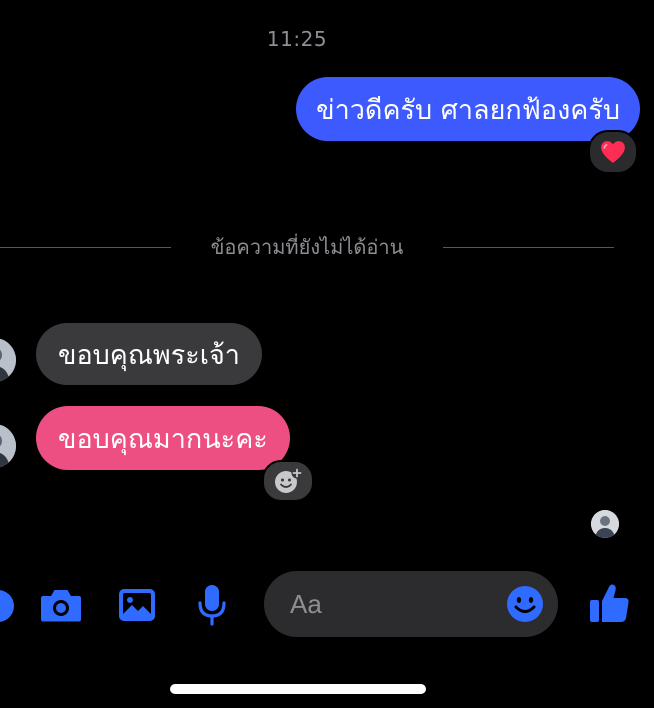 The width and height of the screenshot is (654, 708). Describe the element at coordinates (297, 39) in the screenshot. I see `message-timestamp: 11:25` at that location.